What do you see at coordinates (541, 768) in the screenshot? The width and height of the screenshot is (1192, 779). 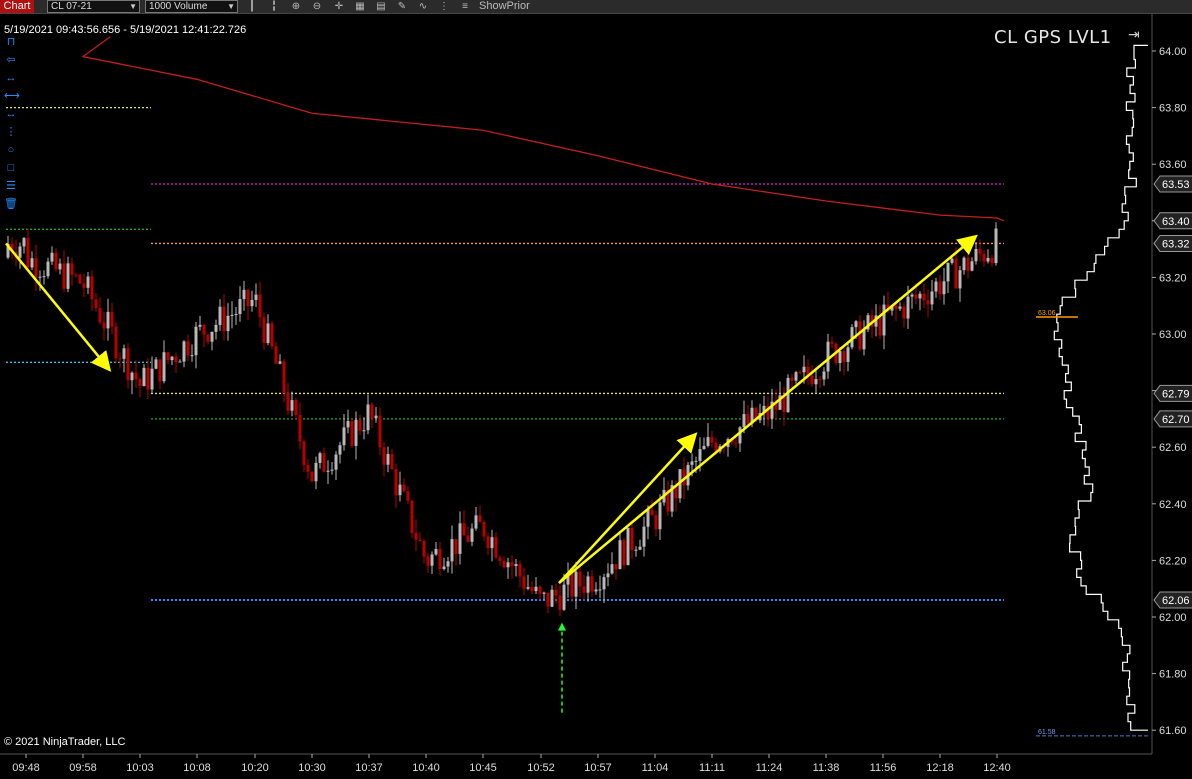 I see `x-tick-label: 10:52` at bounding box center [541, 768].